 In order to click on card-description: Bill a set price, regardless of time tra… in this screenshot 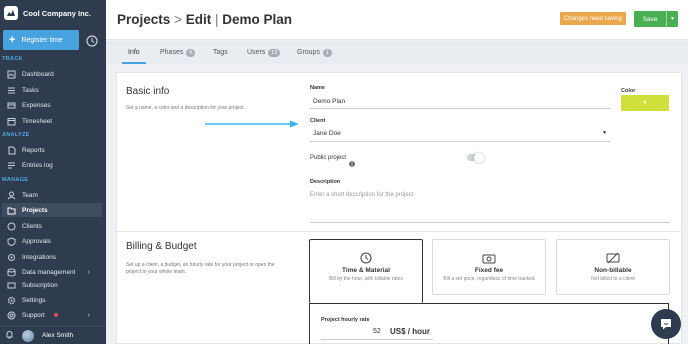, I will do `click(489, 279)`.